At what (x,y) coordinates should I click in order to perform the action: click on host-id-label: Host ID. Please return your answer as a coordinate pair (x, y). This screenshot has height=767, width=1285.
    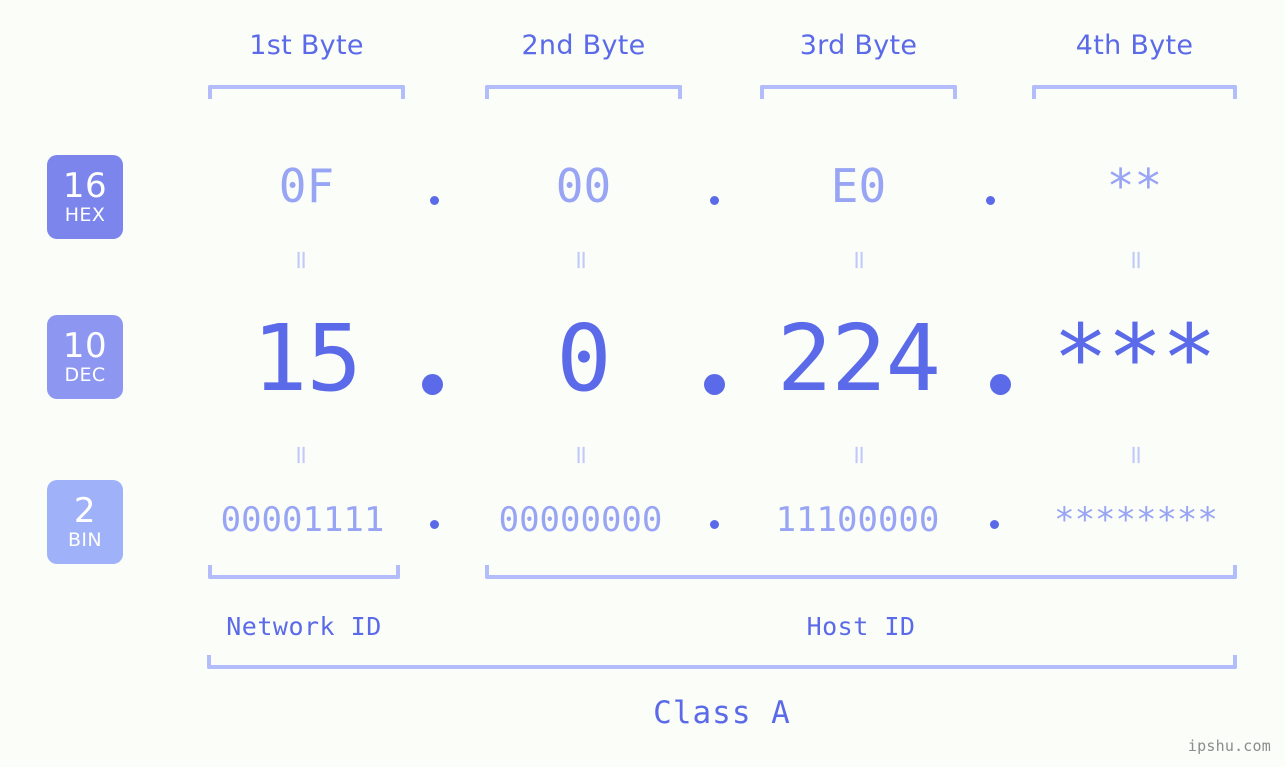
    Looking at the image, I should click on (861, 626).